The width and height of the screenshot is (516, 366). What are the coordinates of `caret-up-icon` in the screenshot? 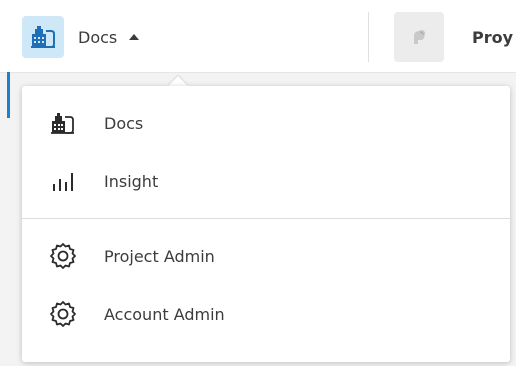 It's located at (134, 37).